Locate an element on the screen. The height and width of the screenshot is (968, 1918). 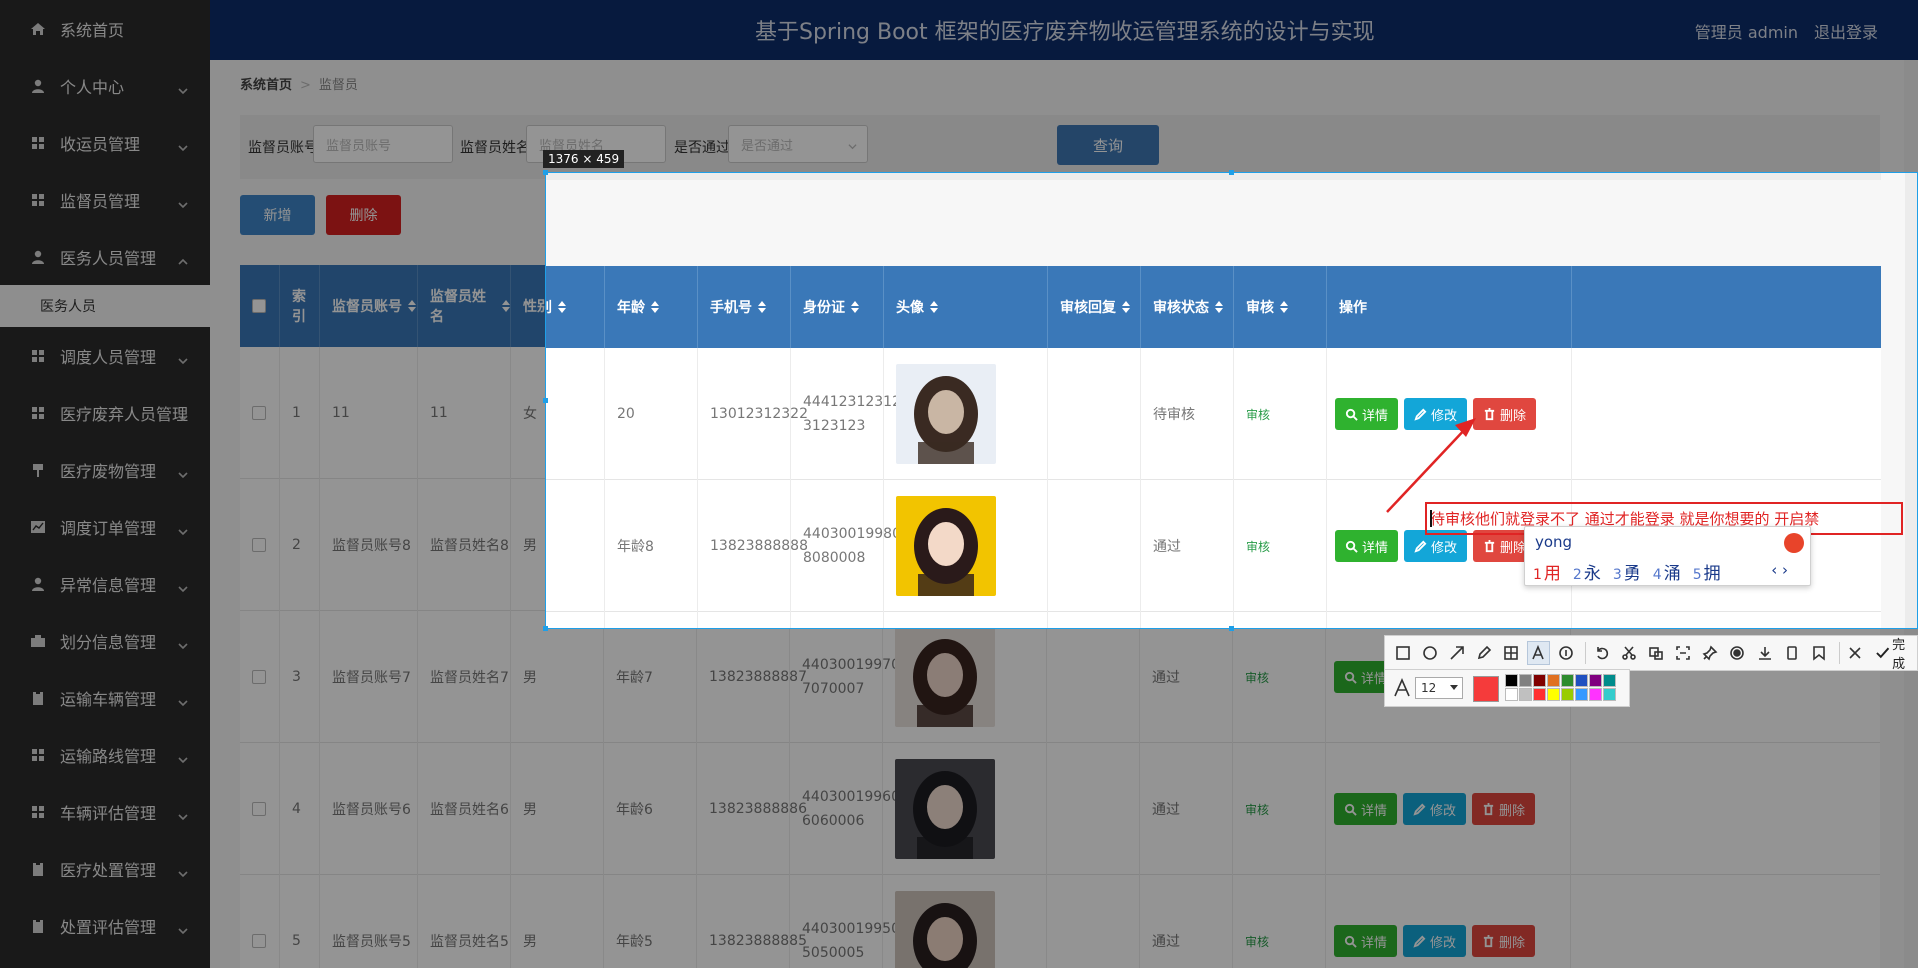
number-icon is located at coordinates (1565, 653).